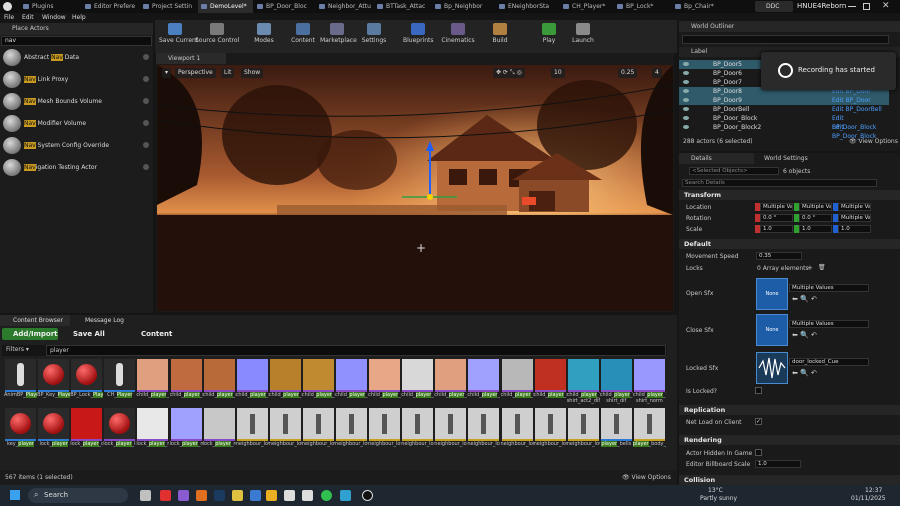 The width and height of the screenshot is (900, 506). Describe the element at coordinates (583, 435) in the screenshot. I see `asset-tile: neighbour_lowpoly_Anim_tis_WOOD` at that location.